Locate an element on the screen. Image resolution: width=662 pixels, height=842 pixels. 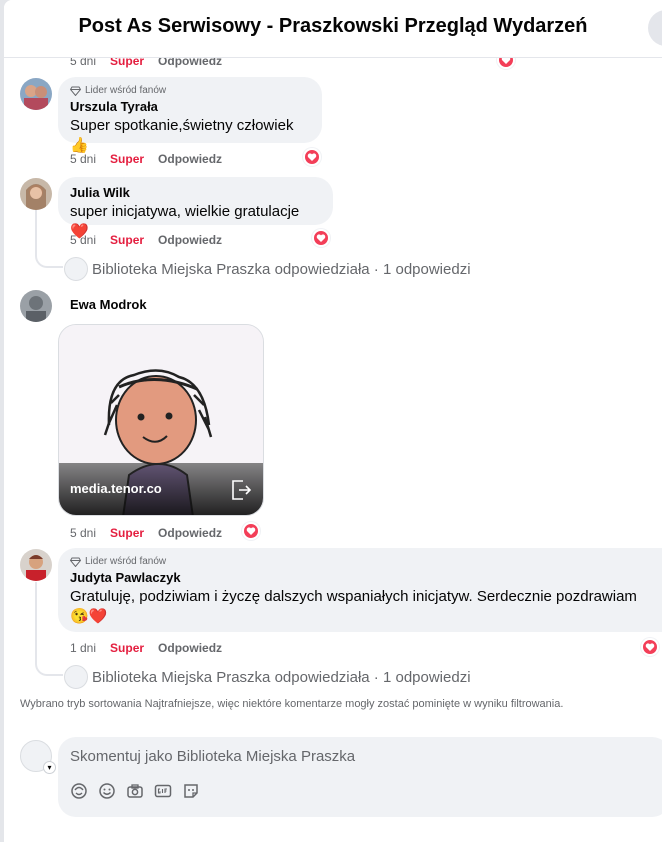
comment-author: Julia Wilk is located at coordinates (195, 192).